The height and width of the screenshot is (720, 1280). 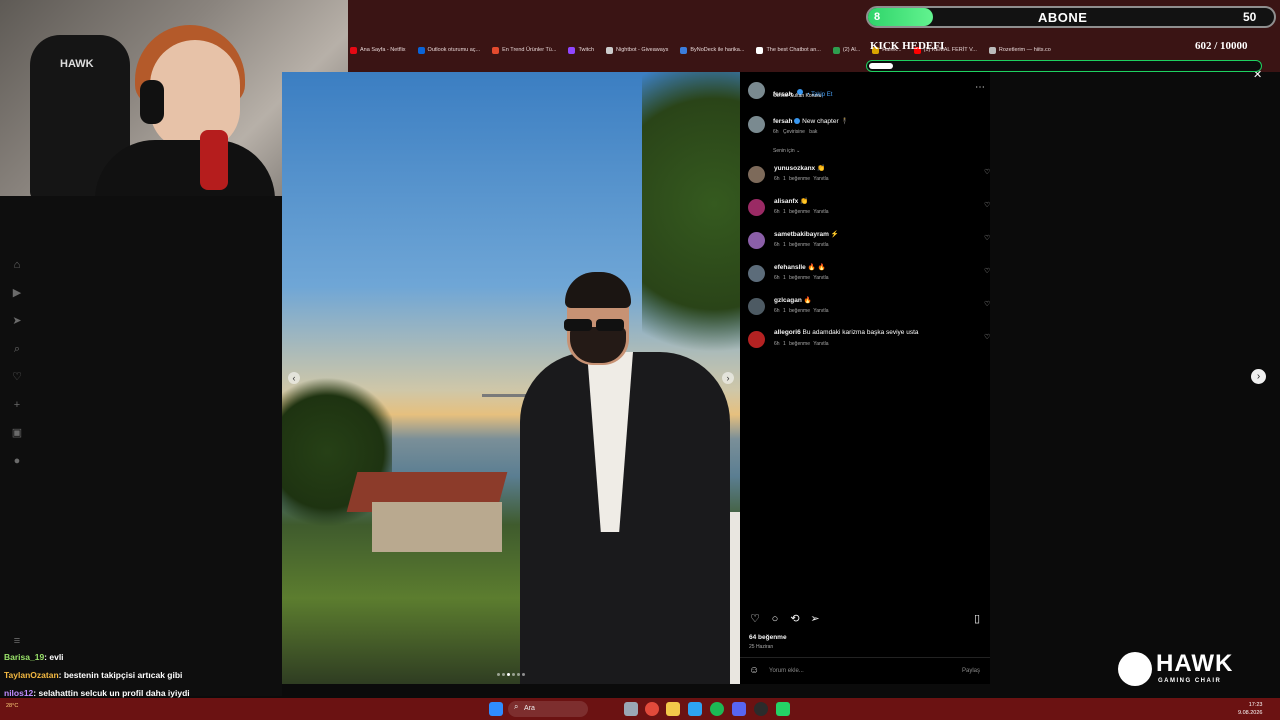 What do you see at coordinates (755, 619) in the screenshot?
I see `like-icon: ♡` at bounding box center [755, 619].